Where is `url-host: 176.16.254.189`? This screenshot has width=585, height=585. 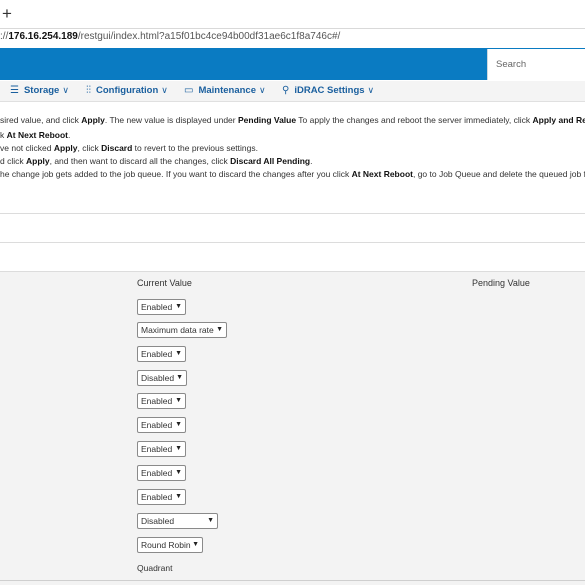 url-host: 176.16.254.189 is located at coordinates (43, 36).